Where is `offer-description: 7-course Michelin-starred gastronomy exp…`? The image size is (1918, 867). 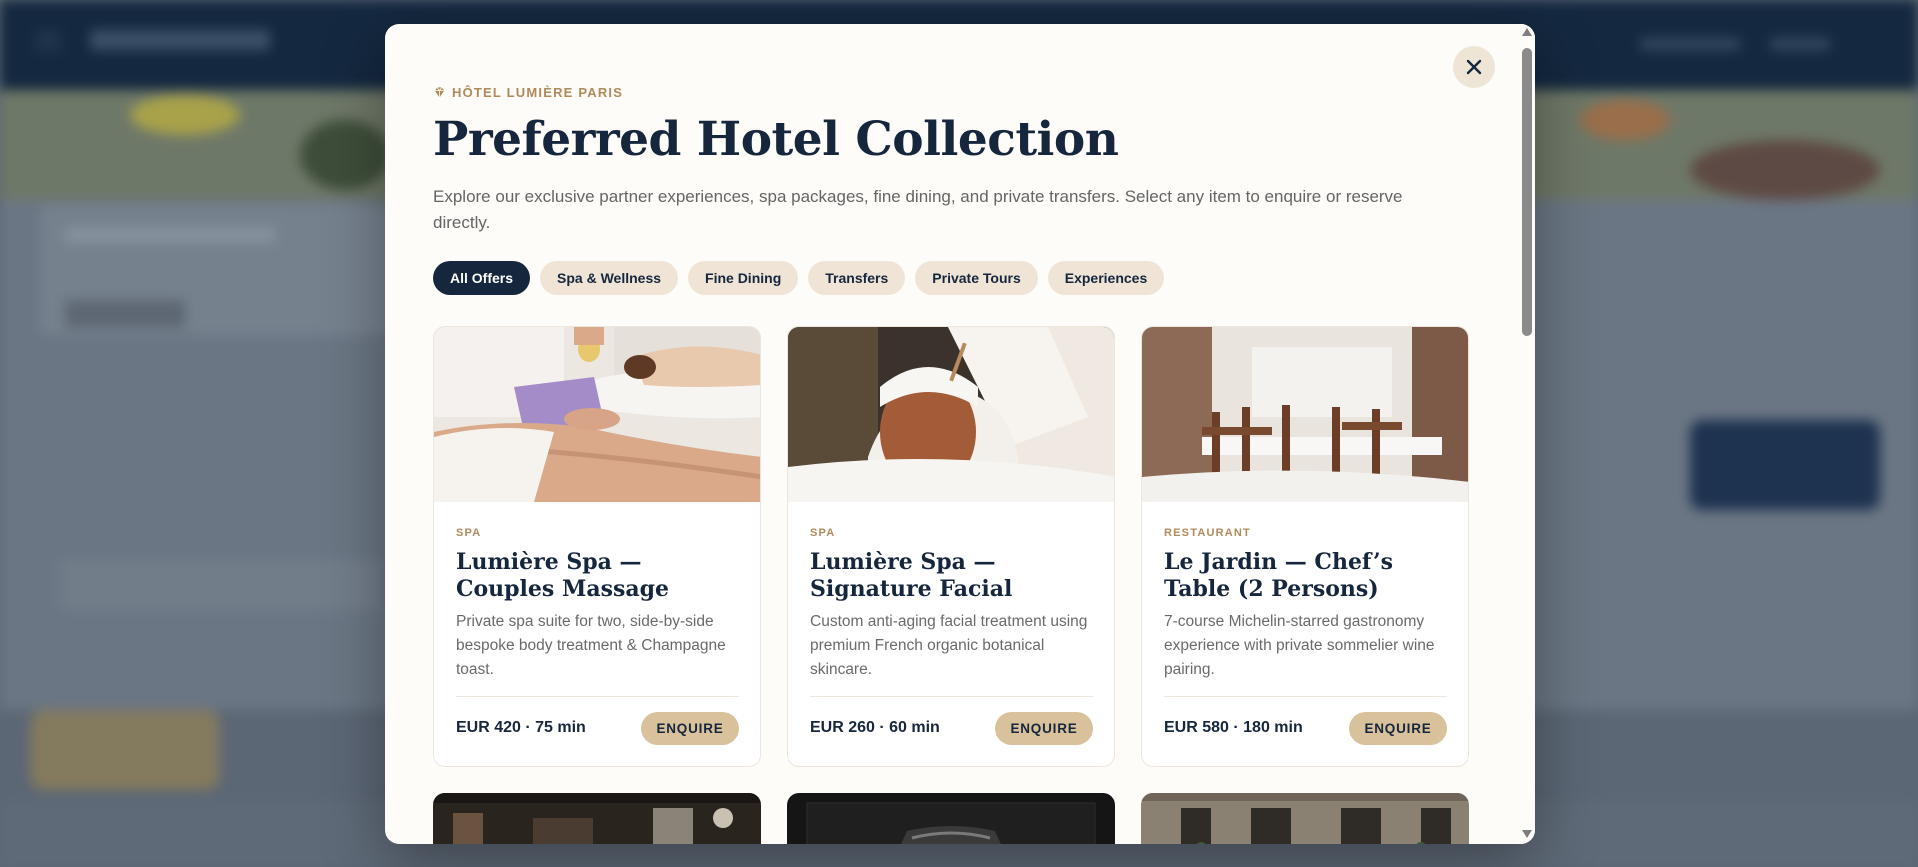
offer-description: 7-course Michelin-starred gastronomy exp… is located at coordinates (1299, 645).